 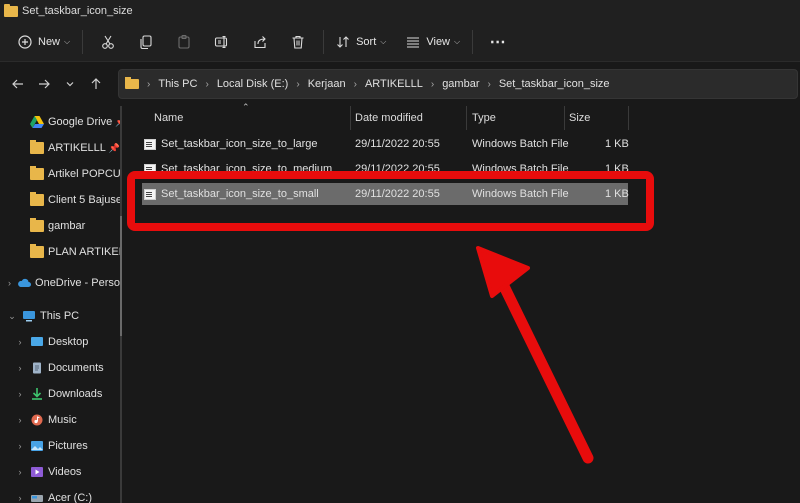 What do you see at coordinates (457, 41) in the screenshot?
I see `chevron-down-icon: ⌵` at bounding box center [457, 41].